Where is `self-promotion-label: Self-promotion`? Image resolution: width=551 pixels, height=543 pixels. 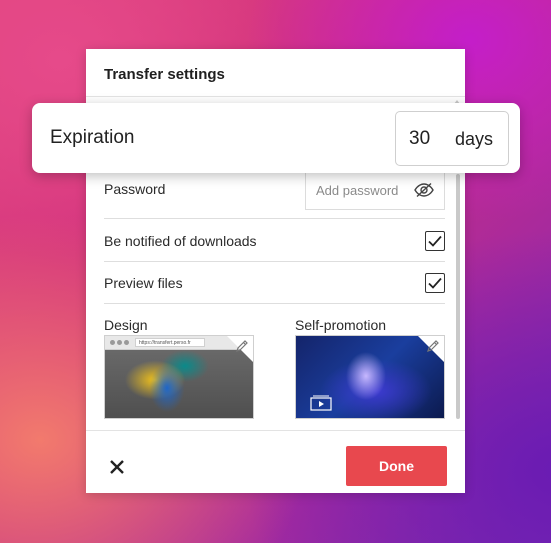 self-promotion-label: Self-promotion is located at coordinates (341, 325).